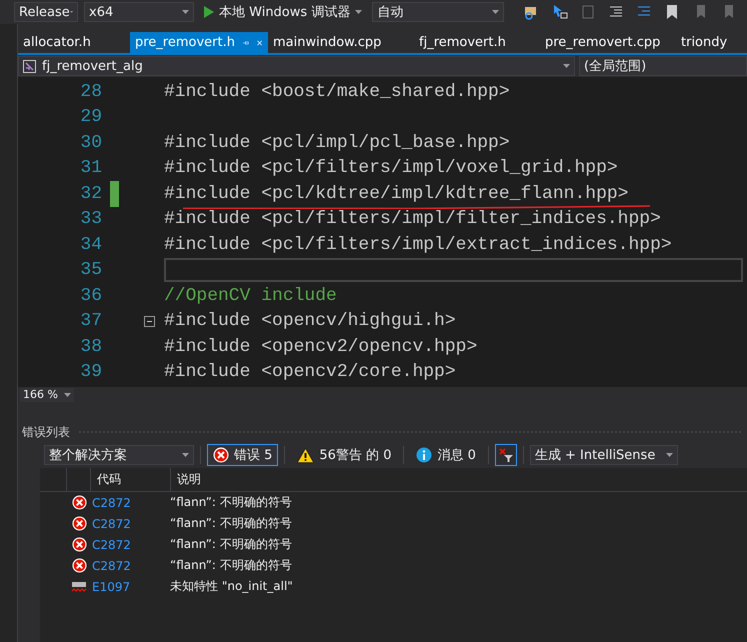  Describe the element at coordinates (90, 346) in the screenshot. I see `line-number: 38` at that location.